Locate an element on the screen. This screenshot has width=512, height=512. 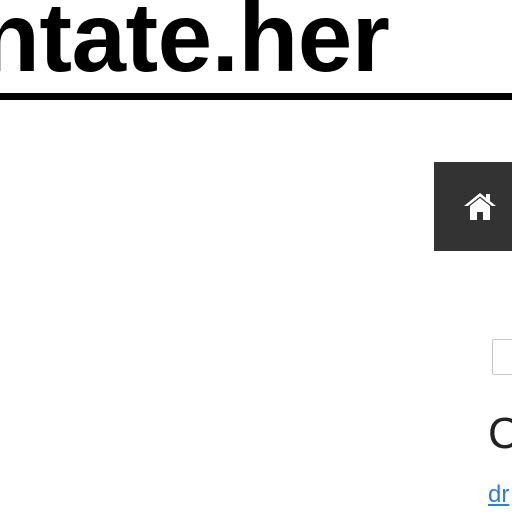
home-button is located at coordinates (480, 206).